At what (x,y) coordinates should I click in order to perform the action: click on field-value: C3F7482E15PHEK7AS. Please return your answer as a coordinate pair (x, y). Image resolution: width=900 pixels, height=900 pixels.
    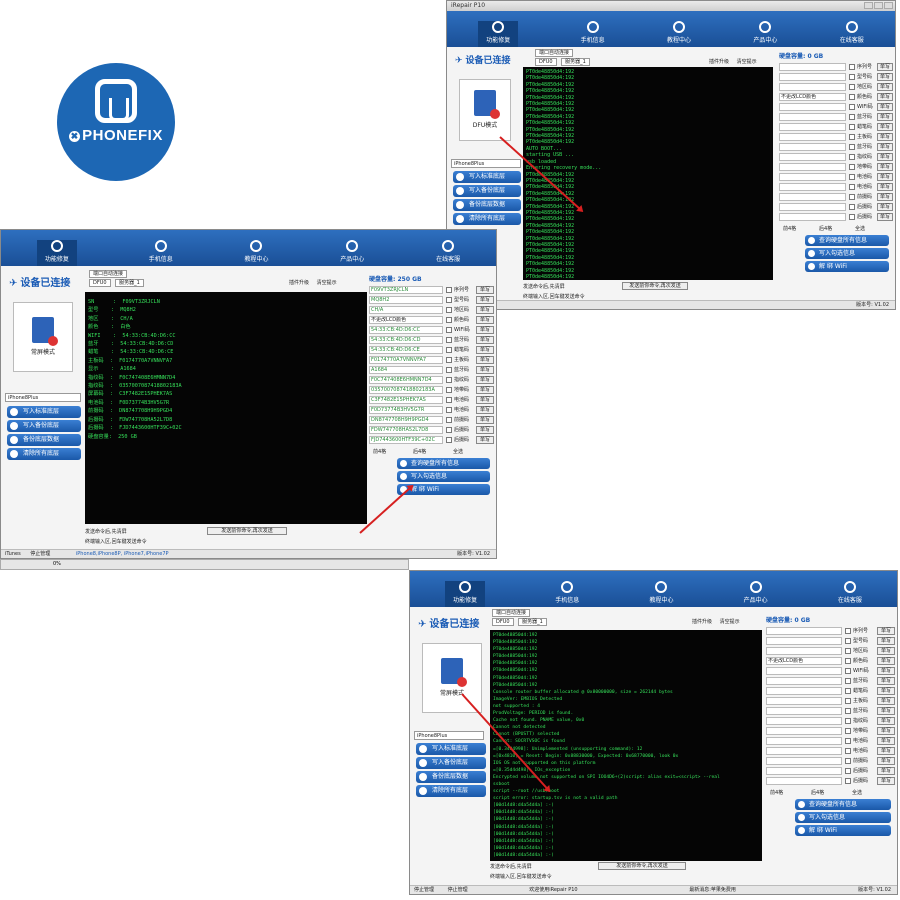
    Looking at the image, I should click on (406, 400).